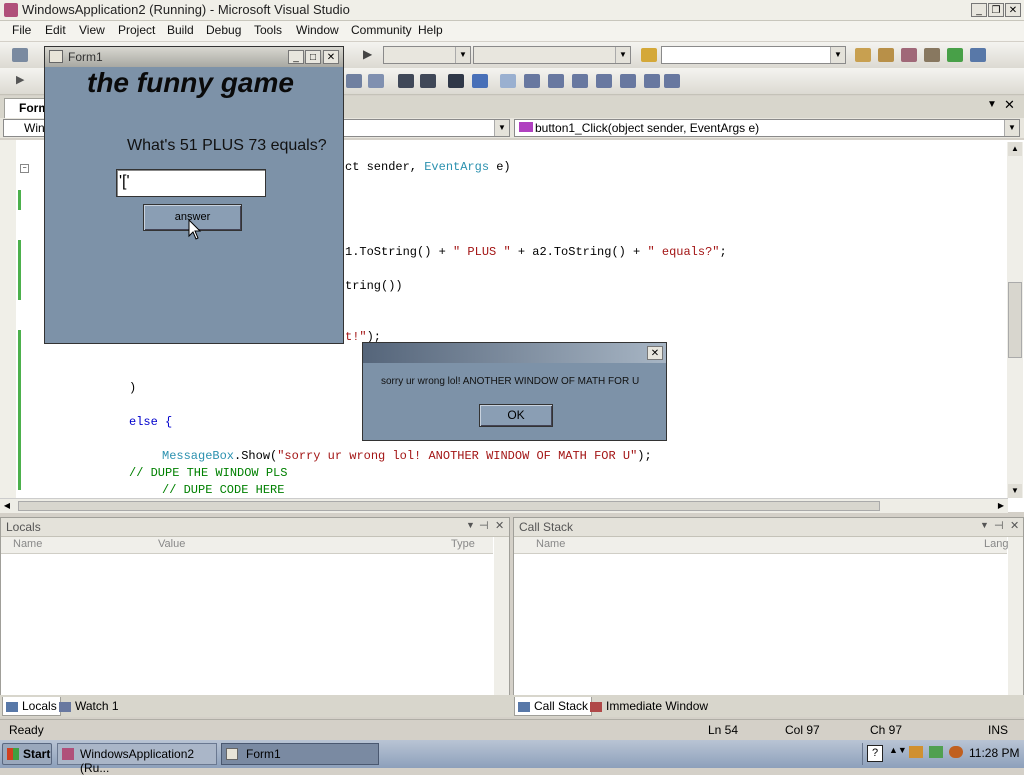  I want to click on continue-icon: ▶, so click(367, 54).